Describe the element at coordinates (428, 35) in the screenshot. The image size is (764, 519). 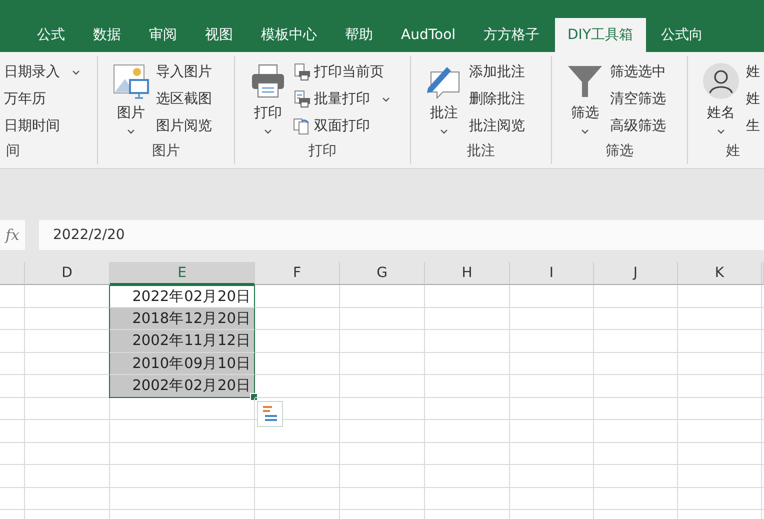
I see `ribbon-tab: AudTool` at that location.